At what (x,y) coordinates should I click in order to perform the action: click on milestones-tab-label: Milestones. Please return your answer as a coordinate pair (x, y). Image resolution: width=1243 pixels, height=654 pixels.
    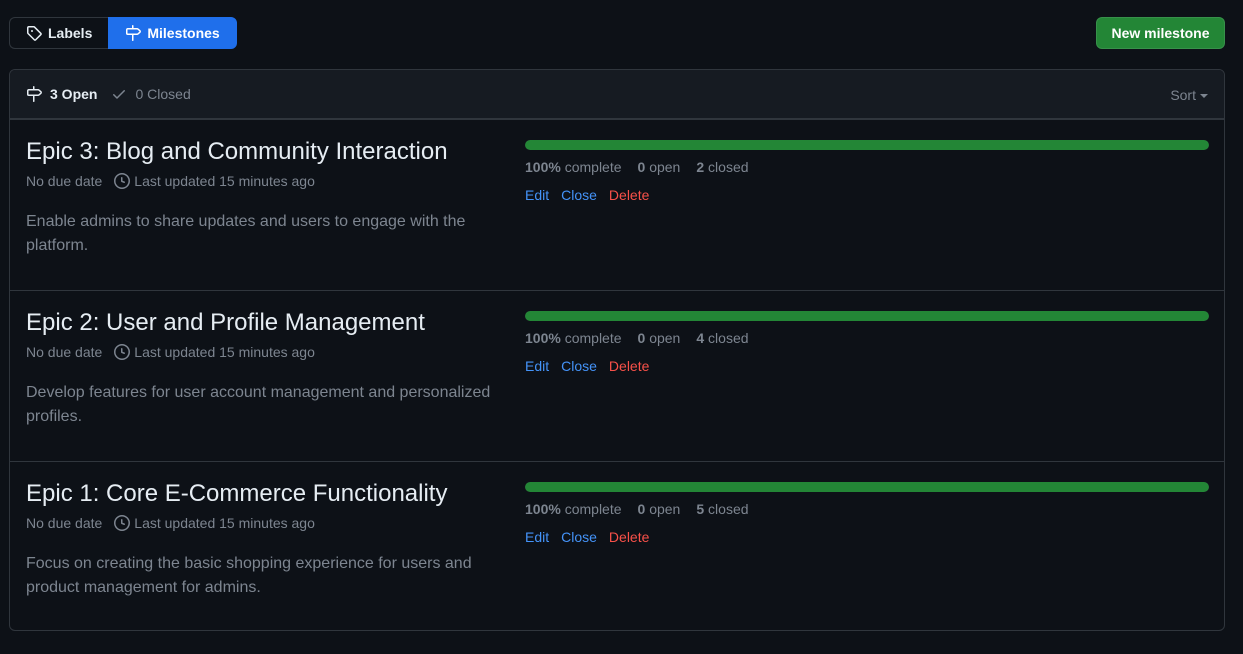
    Looking at the image, I should click on (183, 33).